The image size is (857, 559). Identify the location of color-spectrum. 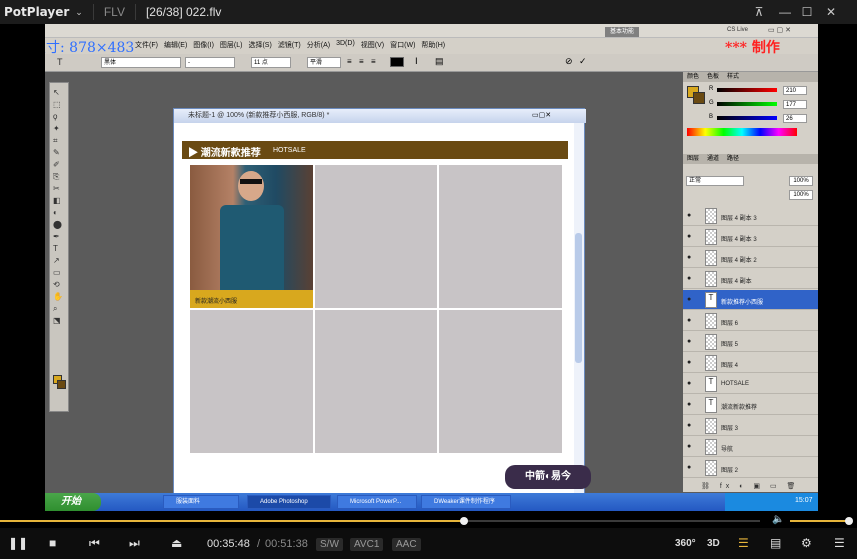
(742, 132).